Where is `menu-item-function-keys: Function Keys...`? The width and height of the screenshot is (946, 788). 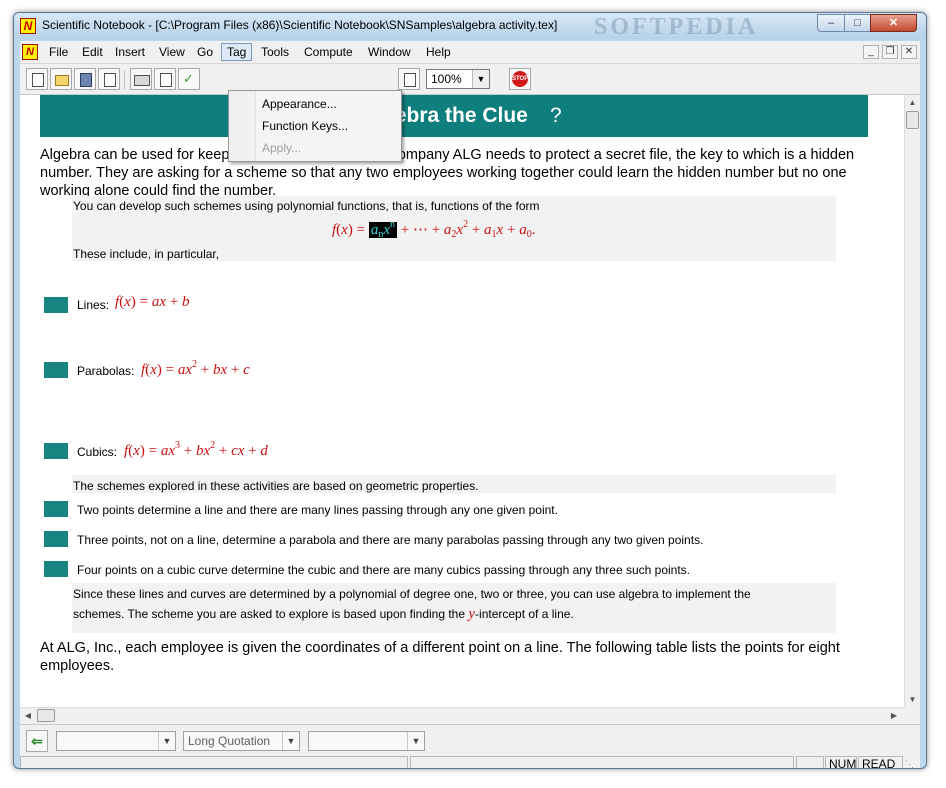
menu-item-function-keys: Function Keys... is located at coordinates (315, 126).